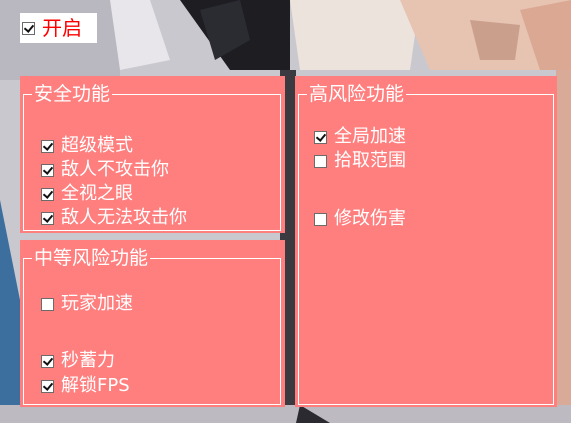  I want to click on instant-charge-label: 秒蓄力, so click(88, 360).